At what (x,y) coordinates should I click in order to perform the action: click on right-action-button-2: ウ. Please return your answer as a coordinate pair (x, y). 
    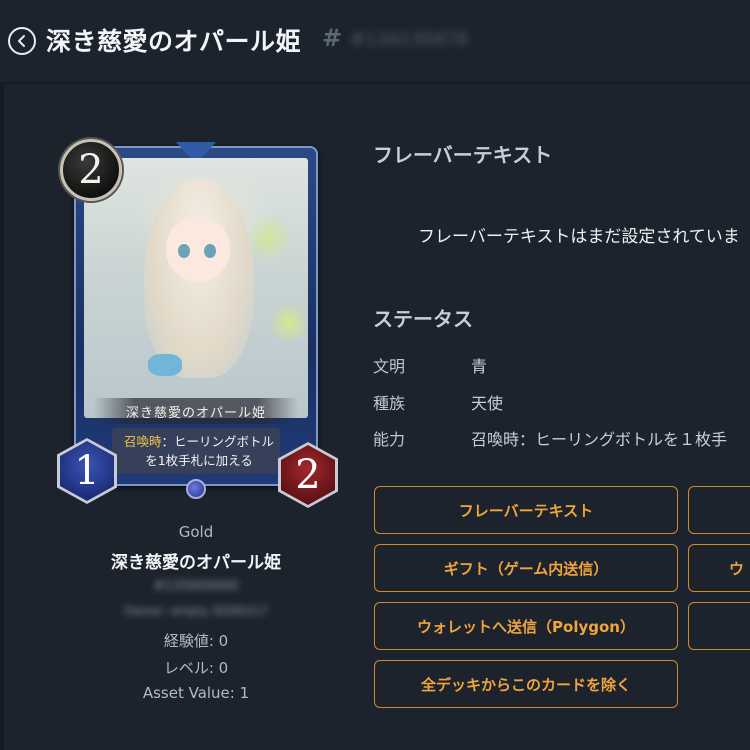
    Looking at the image, I should click on (719, 568).